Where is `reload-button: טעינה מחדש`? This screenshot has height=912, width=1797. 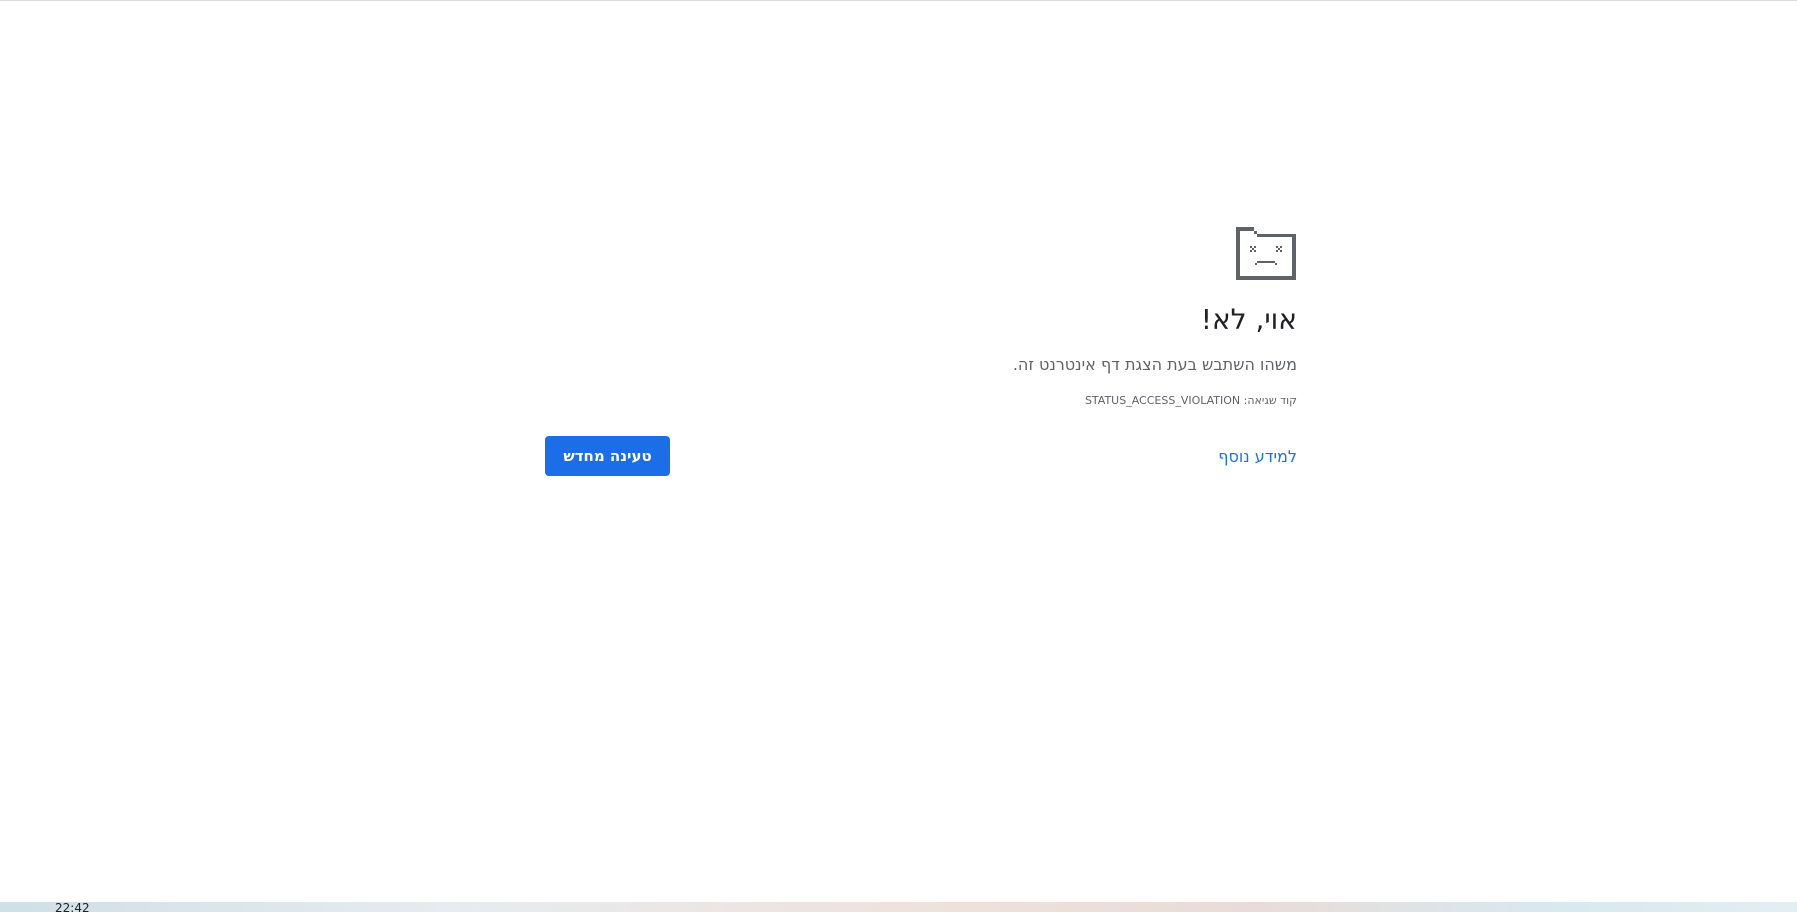
reload-button: טעינה מחדש is located at coordinates (607, 456).